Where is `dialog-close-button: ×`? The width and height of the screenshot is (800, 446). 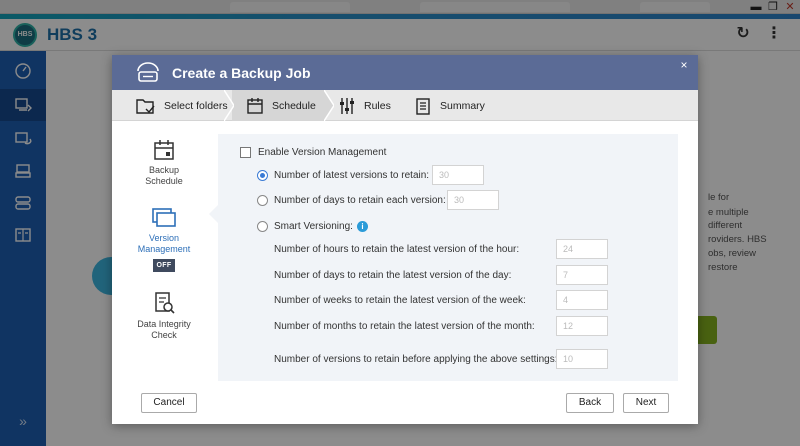
dialog-close-button: × is located at coordinates (684, 65).